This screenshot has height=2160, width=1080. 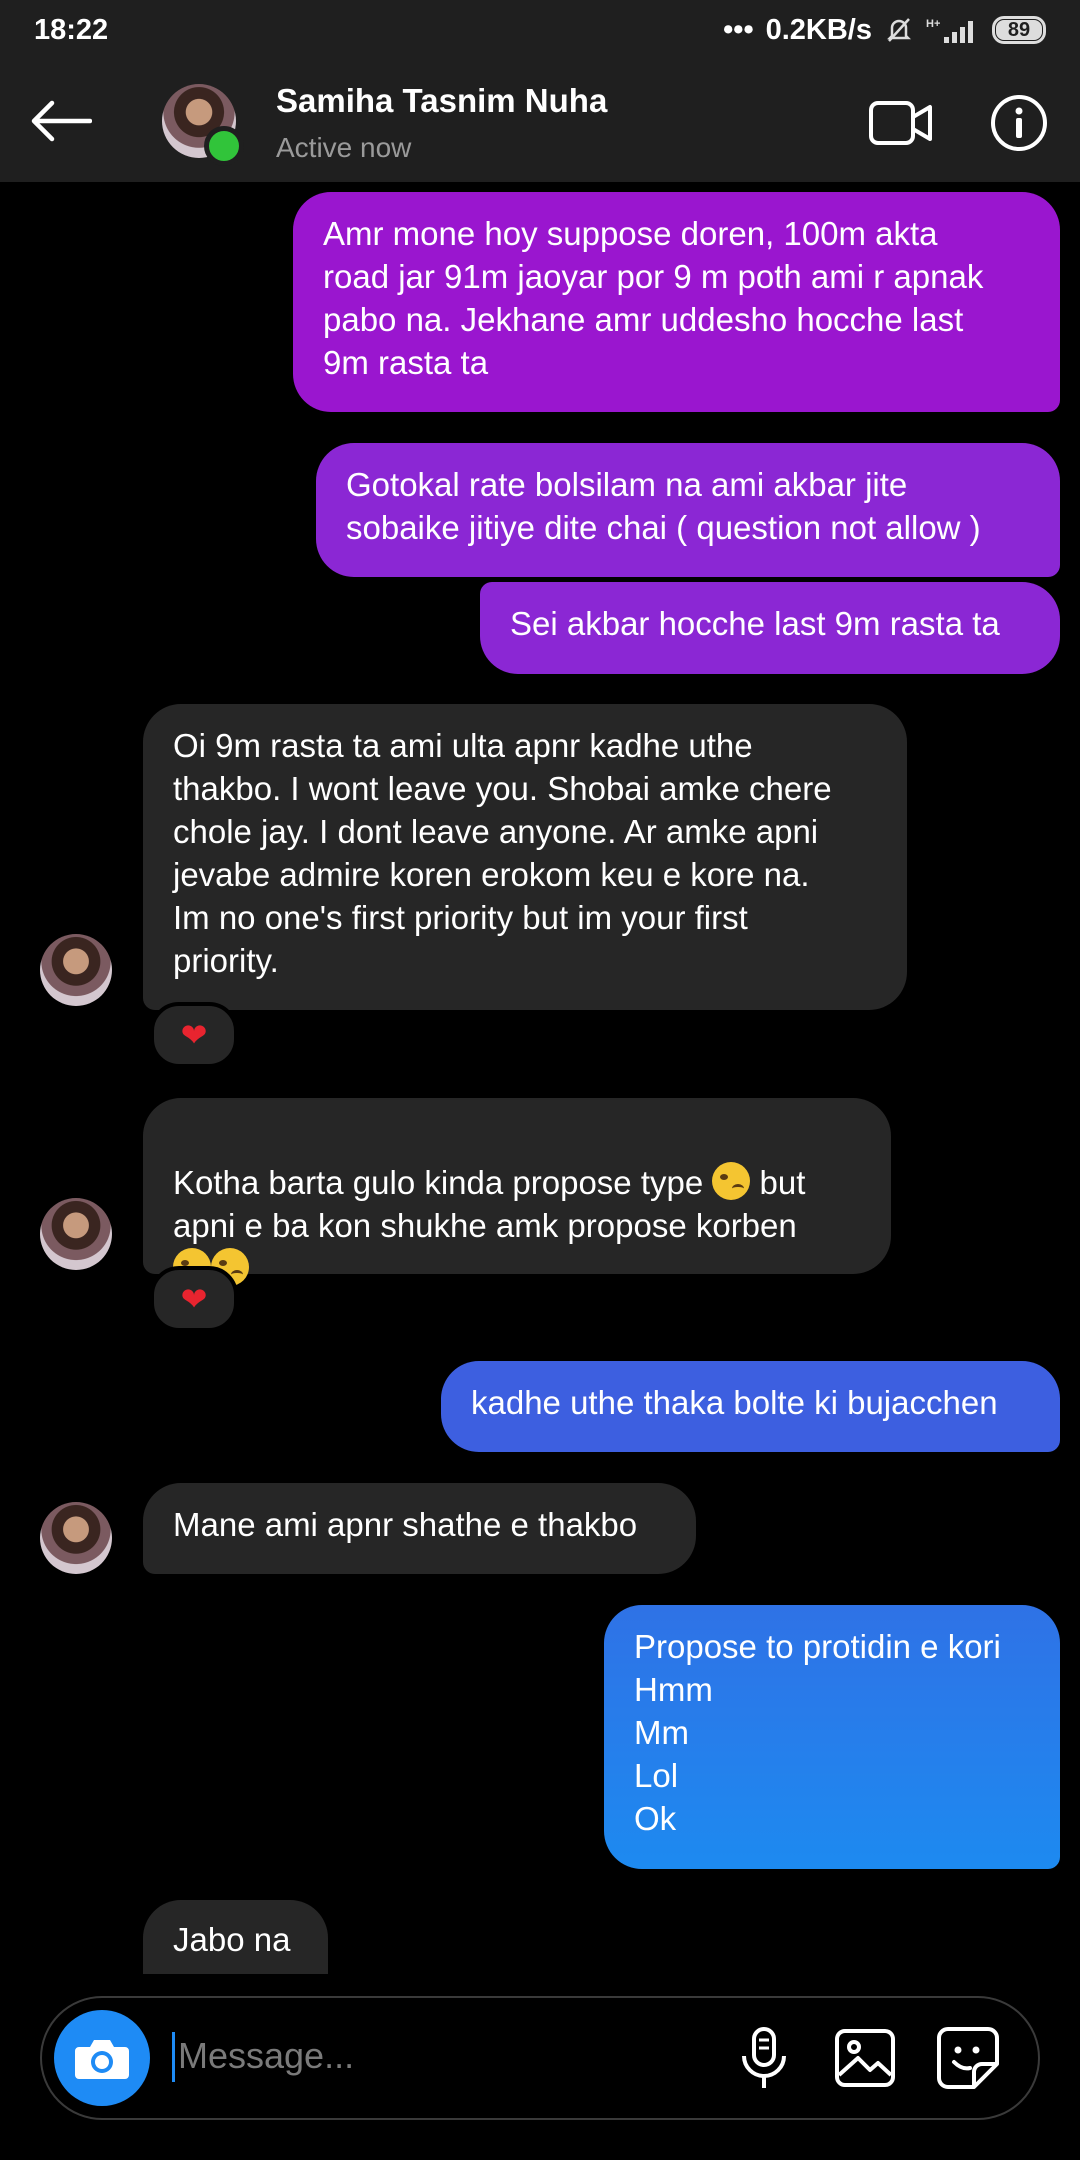 I want to click on message-composer, so click(x=540, y=2058).